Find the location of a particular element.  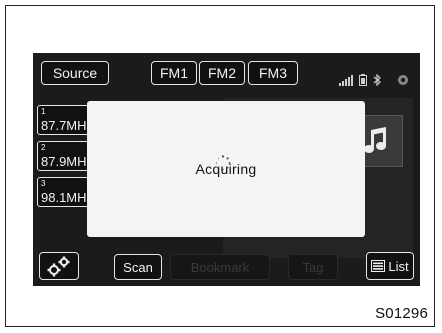

band-fm3-button: FM3 is located at coordinates (273, 73).